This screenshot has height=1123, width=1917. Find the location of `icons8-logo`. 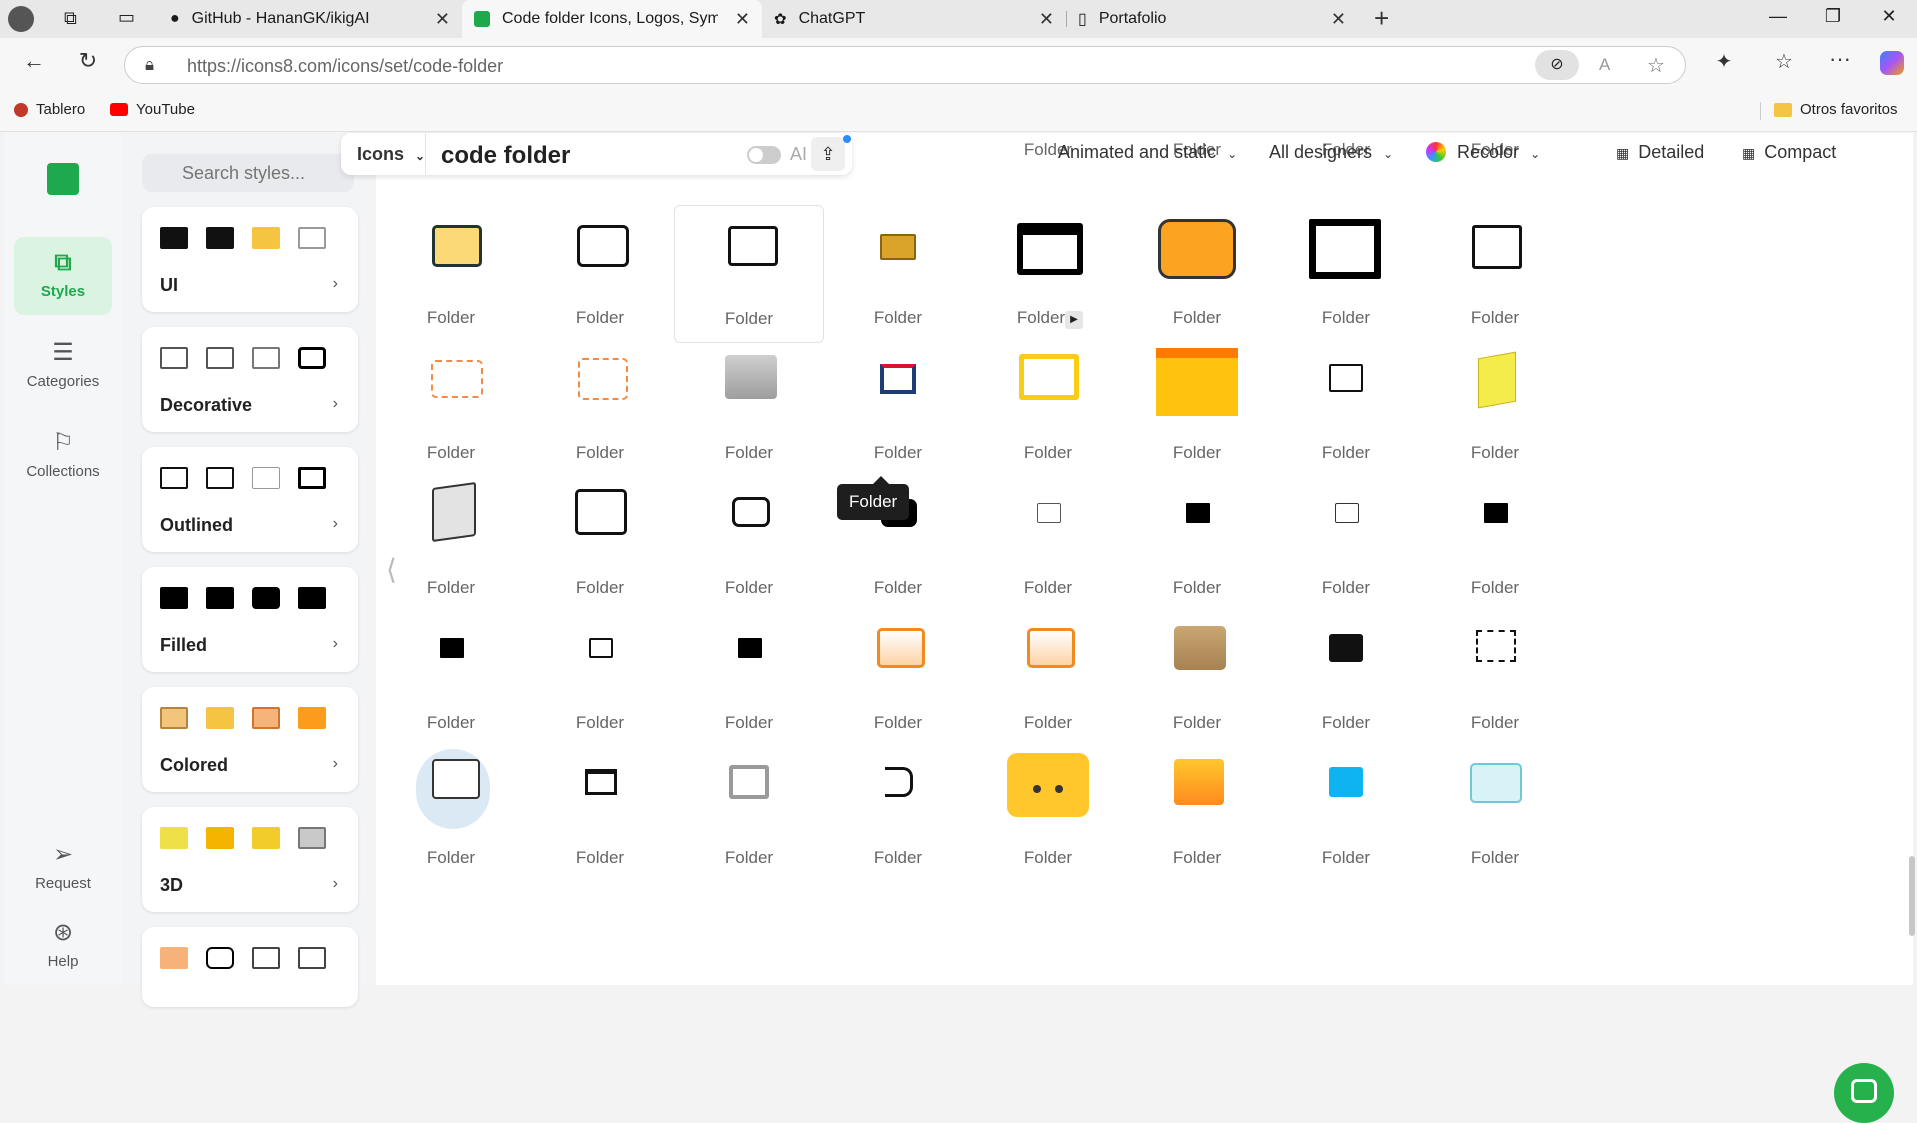

icons8-logo is located at coordinates (63, 179).